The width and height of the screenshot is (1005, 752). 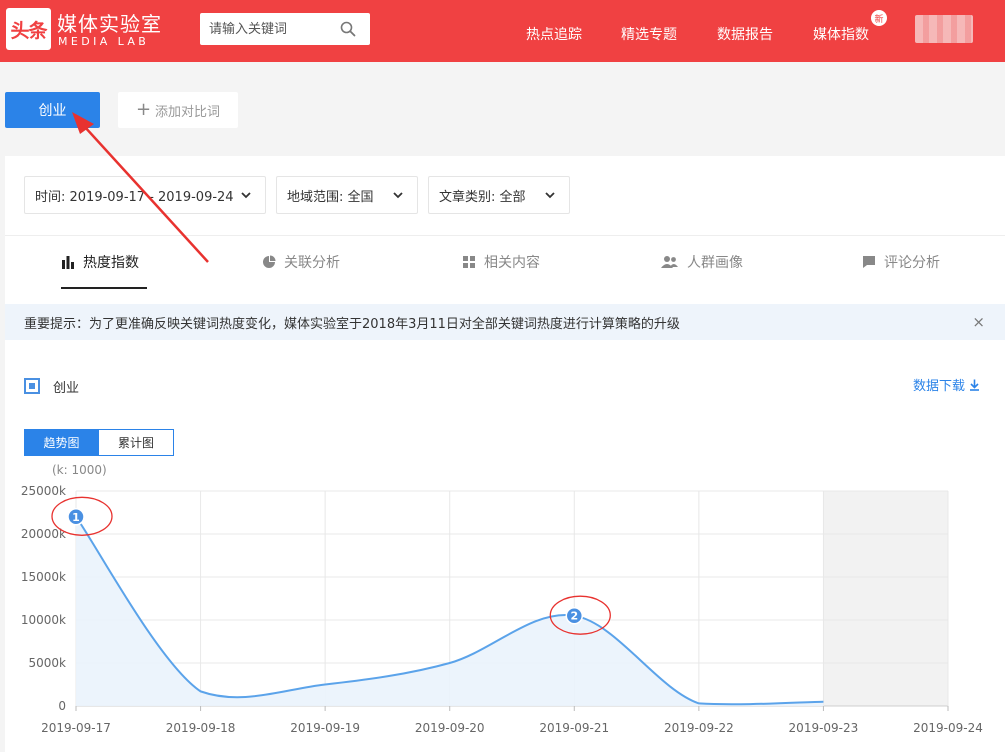 I want to click on event-marker-label: 2, so click(x=574, y=616).